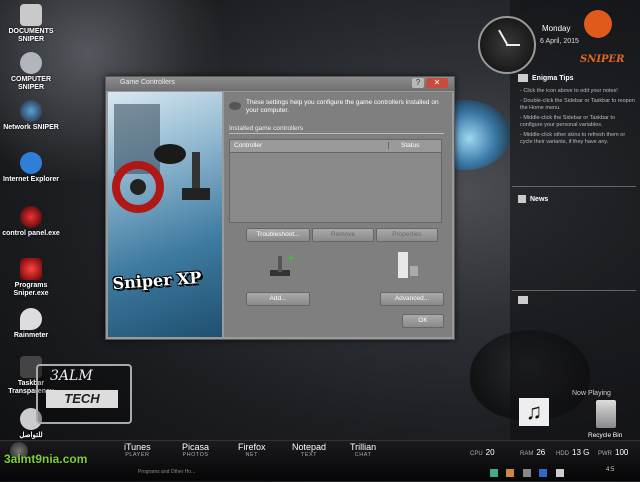 This screenshot has width=640, height=482. What do you see at coordinates (539, 199) in the screenshot?
I see `news-title: News` at bounding box center [539, 199].